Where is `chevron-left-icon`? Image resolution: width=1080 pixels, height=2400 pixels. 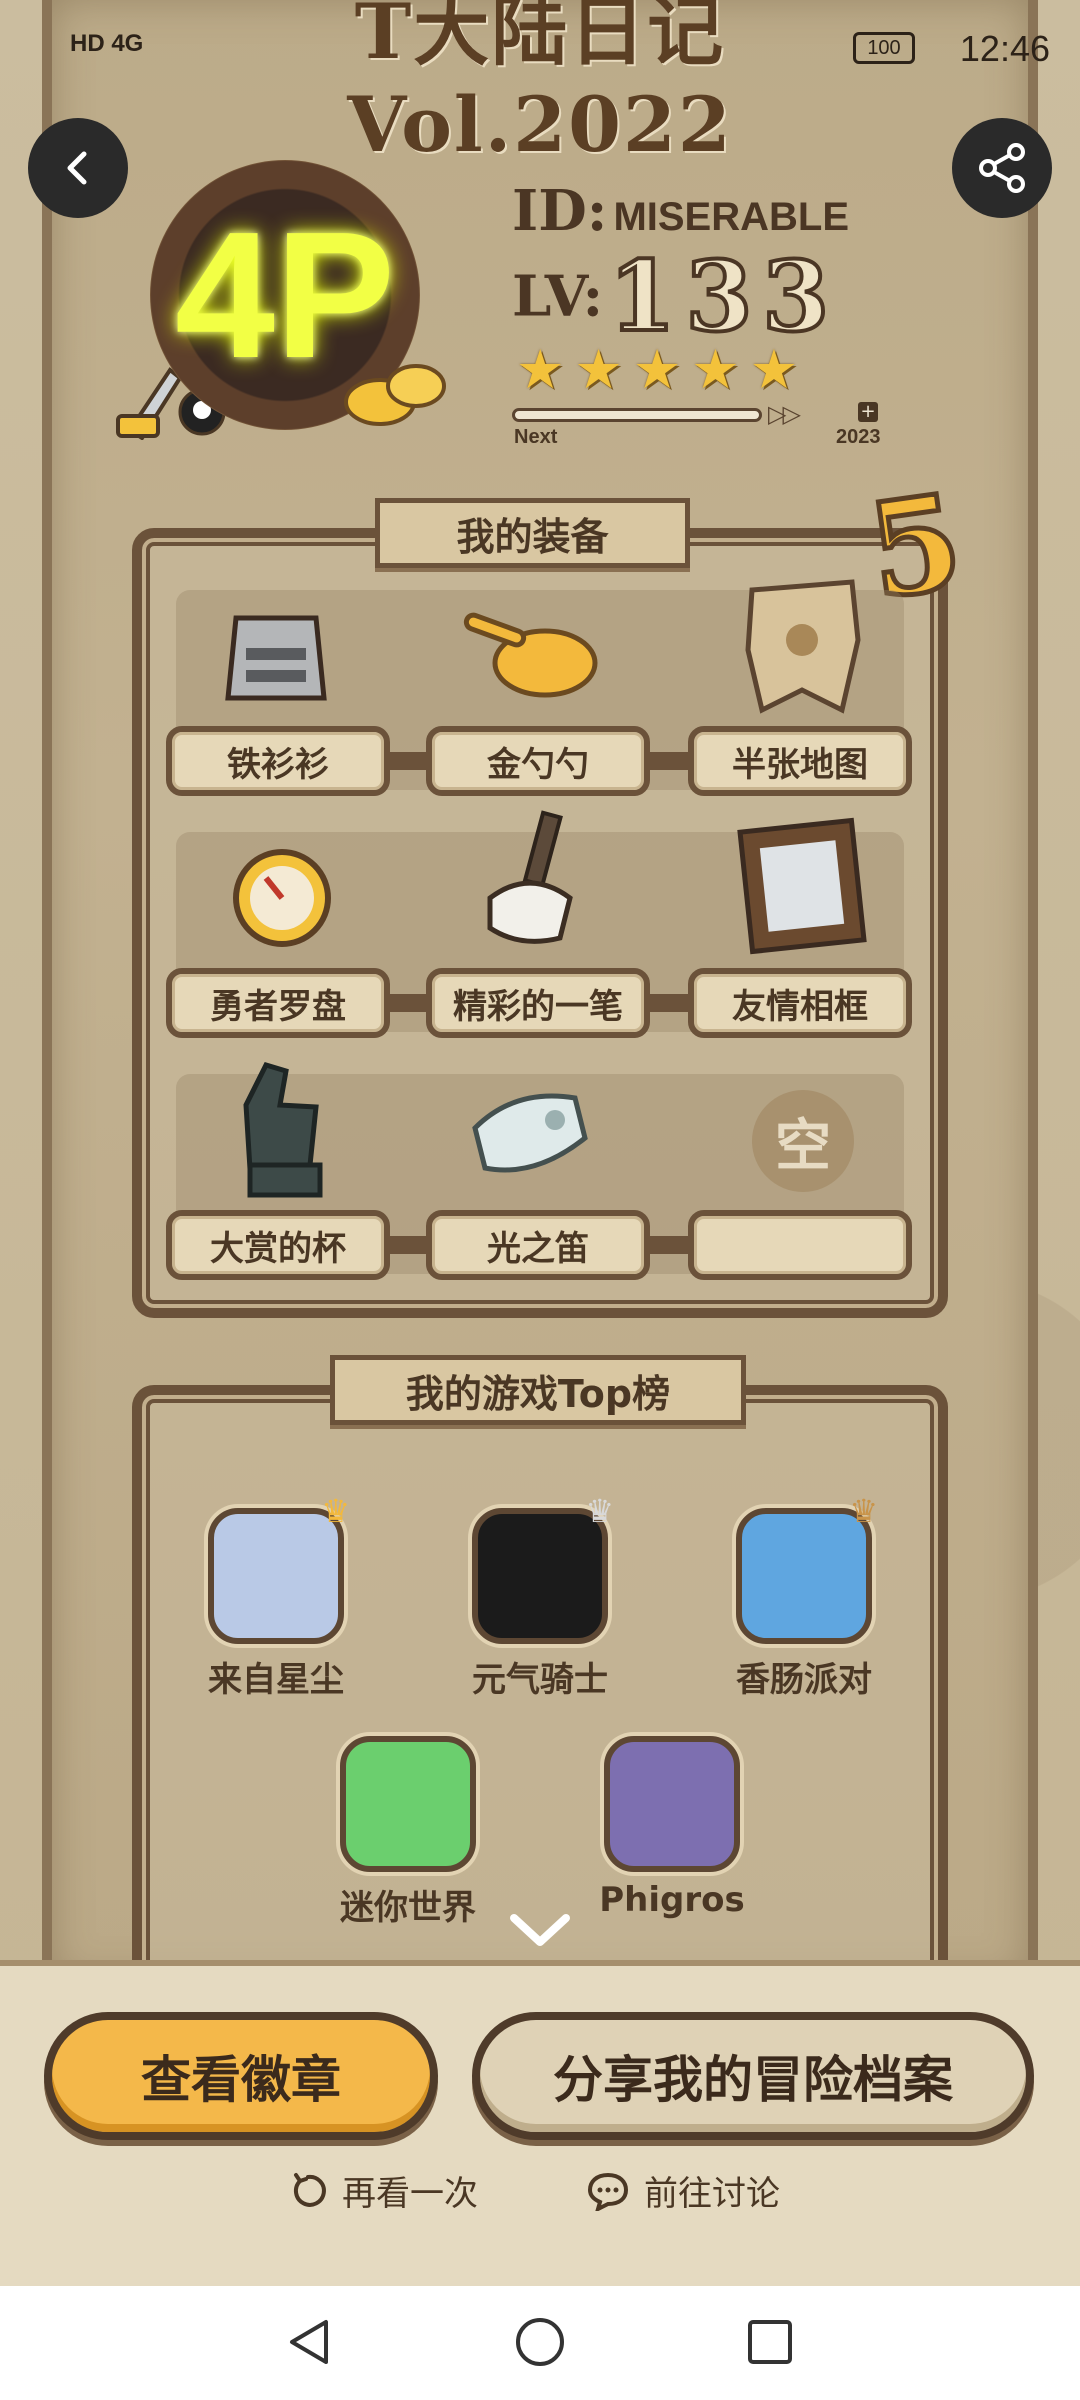 chevron-left-icon is located at coordinates (77, 168).